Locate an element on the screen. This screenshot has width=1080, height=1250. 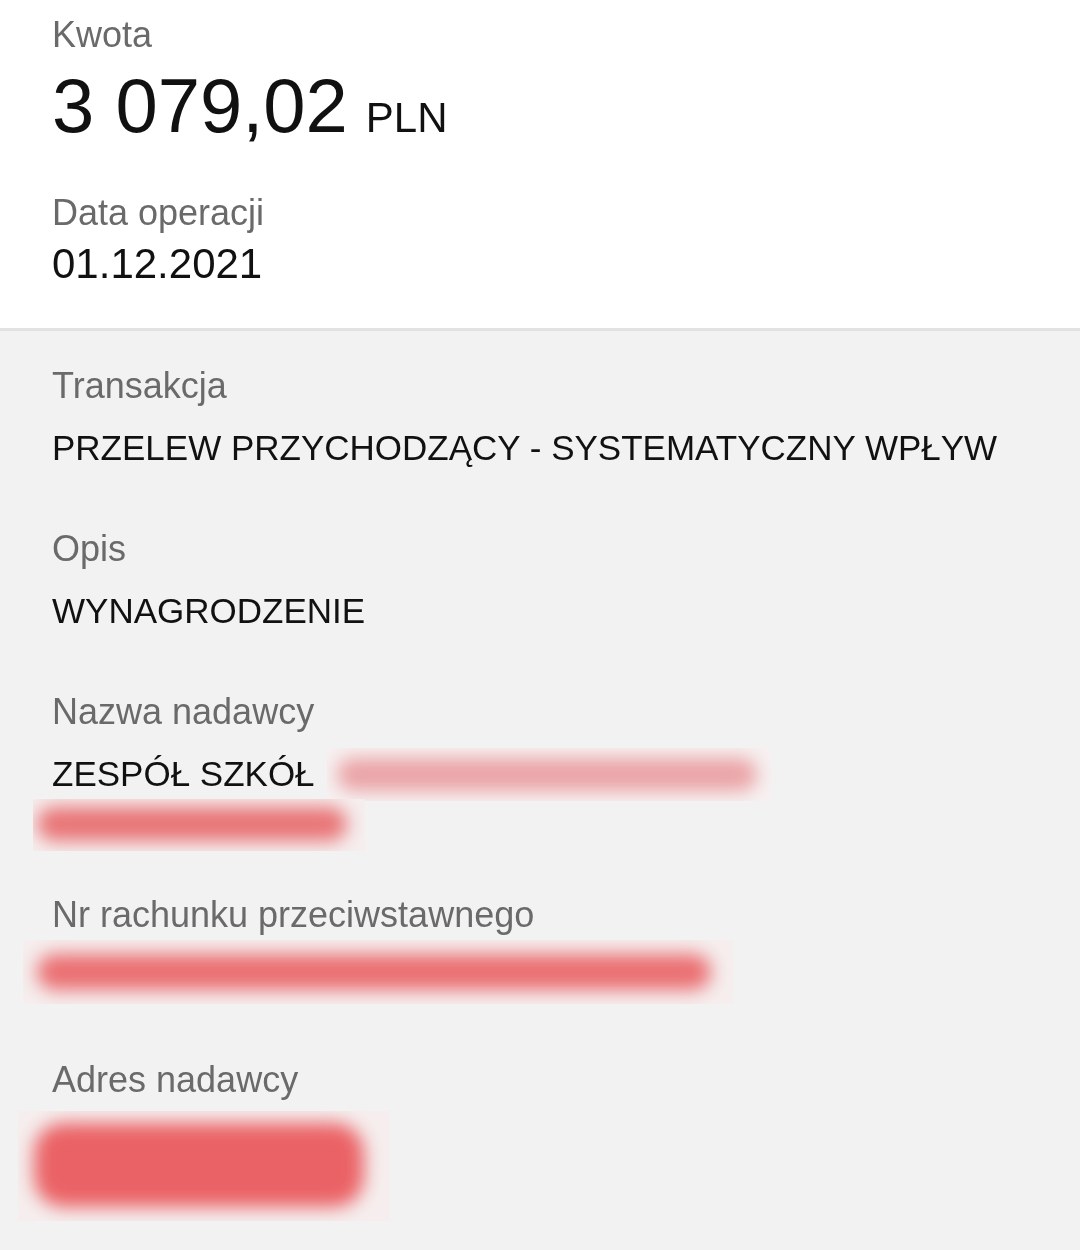
field-value: PRZELEW PRZYCHODZĄCY - SYSTEMATYCZNY WPŁYW is located at coordinates (525, 448).